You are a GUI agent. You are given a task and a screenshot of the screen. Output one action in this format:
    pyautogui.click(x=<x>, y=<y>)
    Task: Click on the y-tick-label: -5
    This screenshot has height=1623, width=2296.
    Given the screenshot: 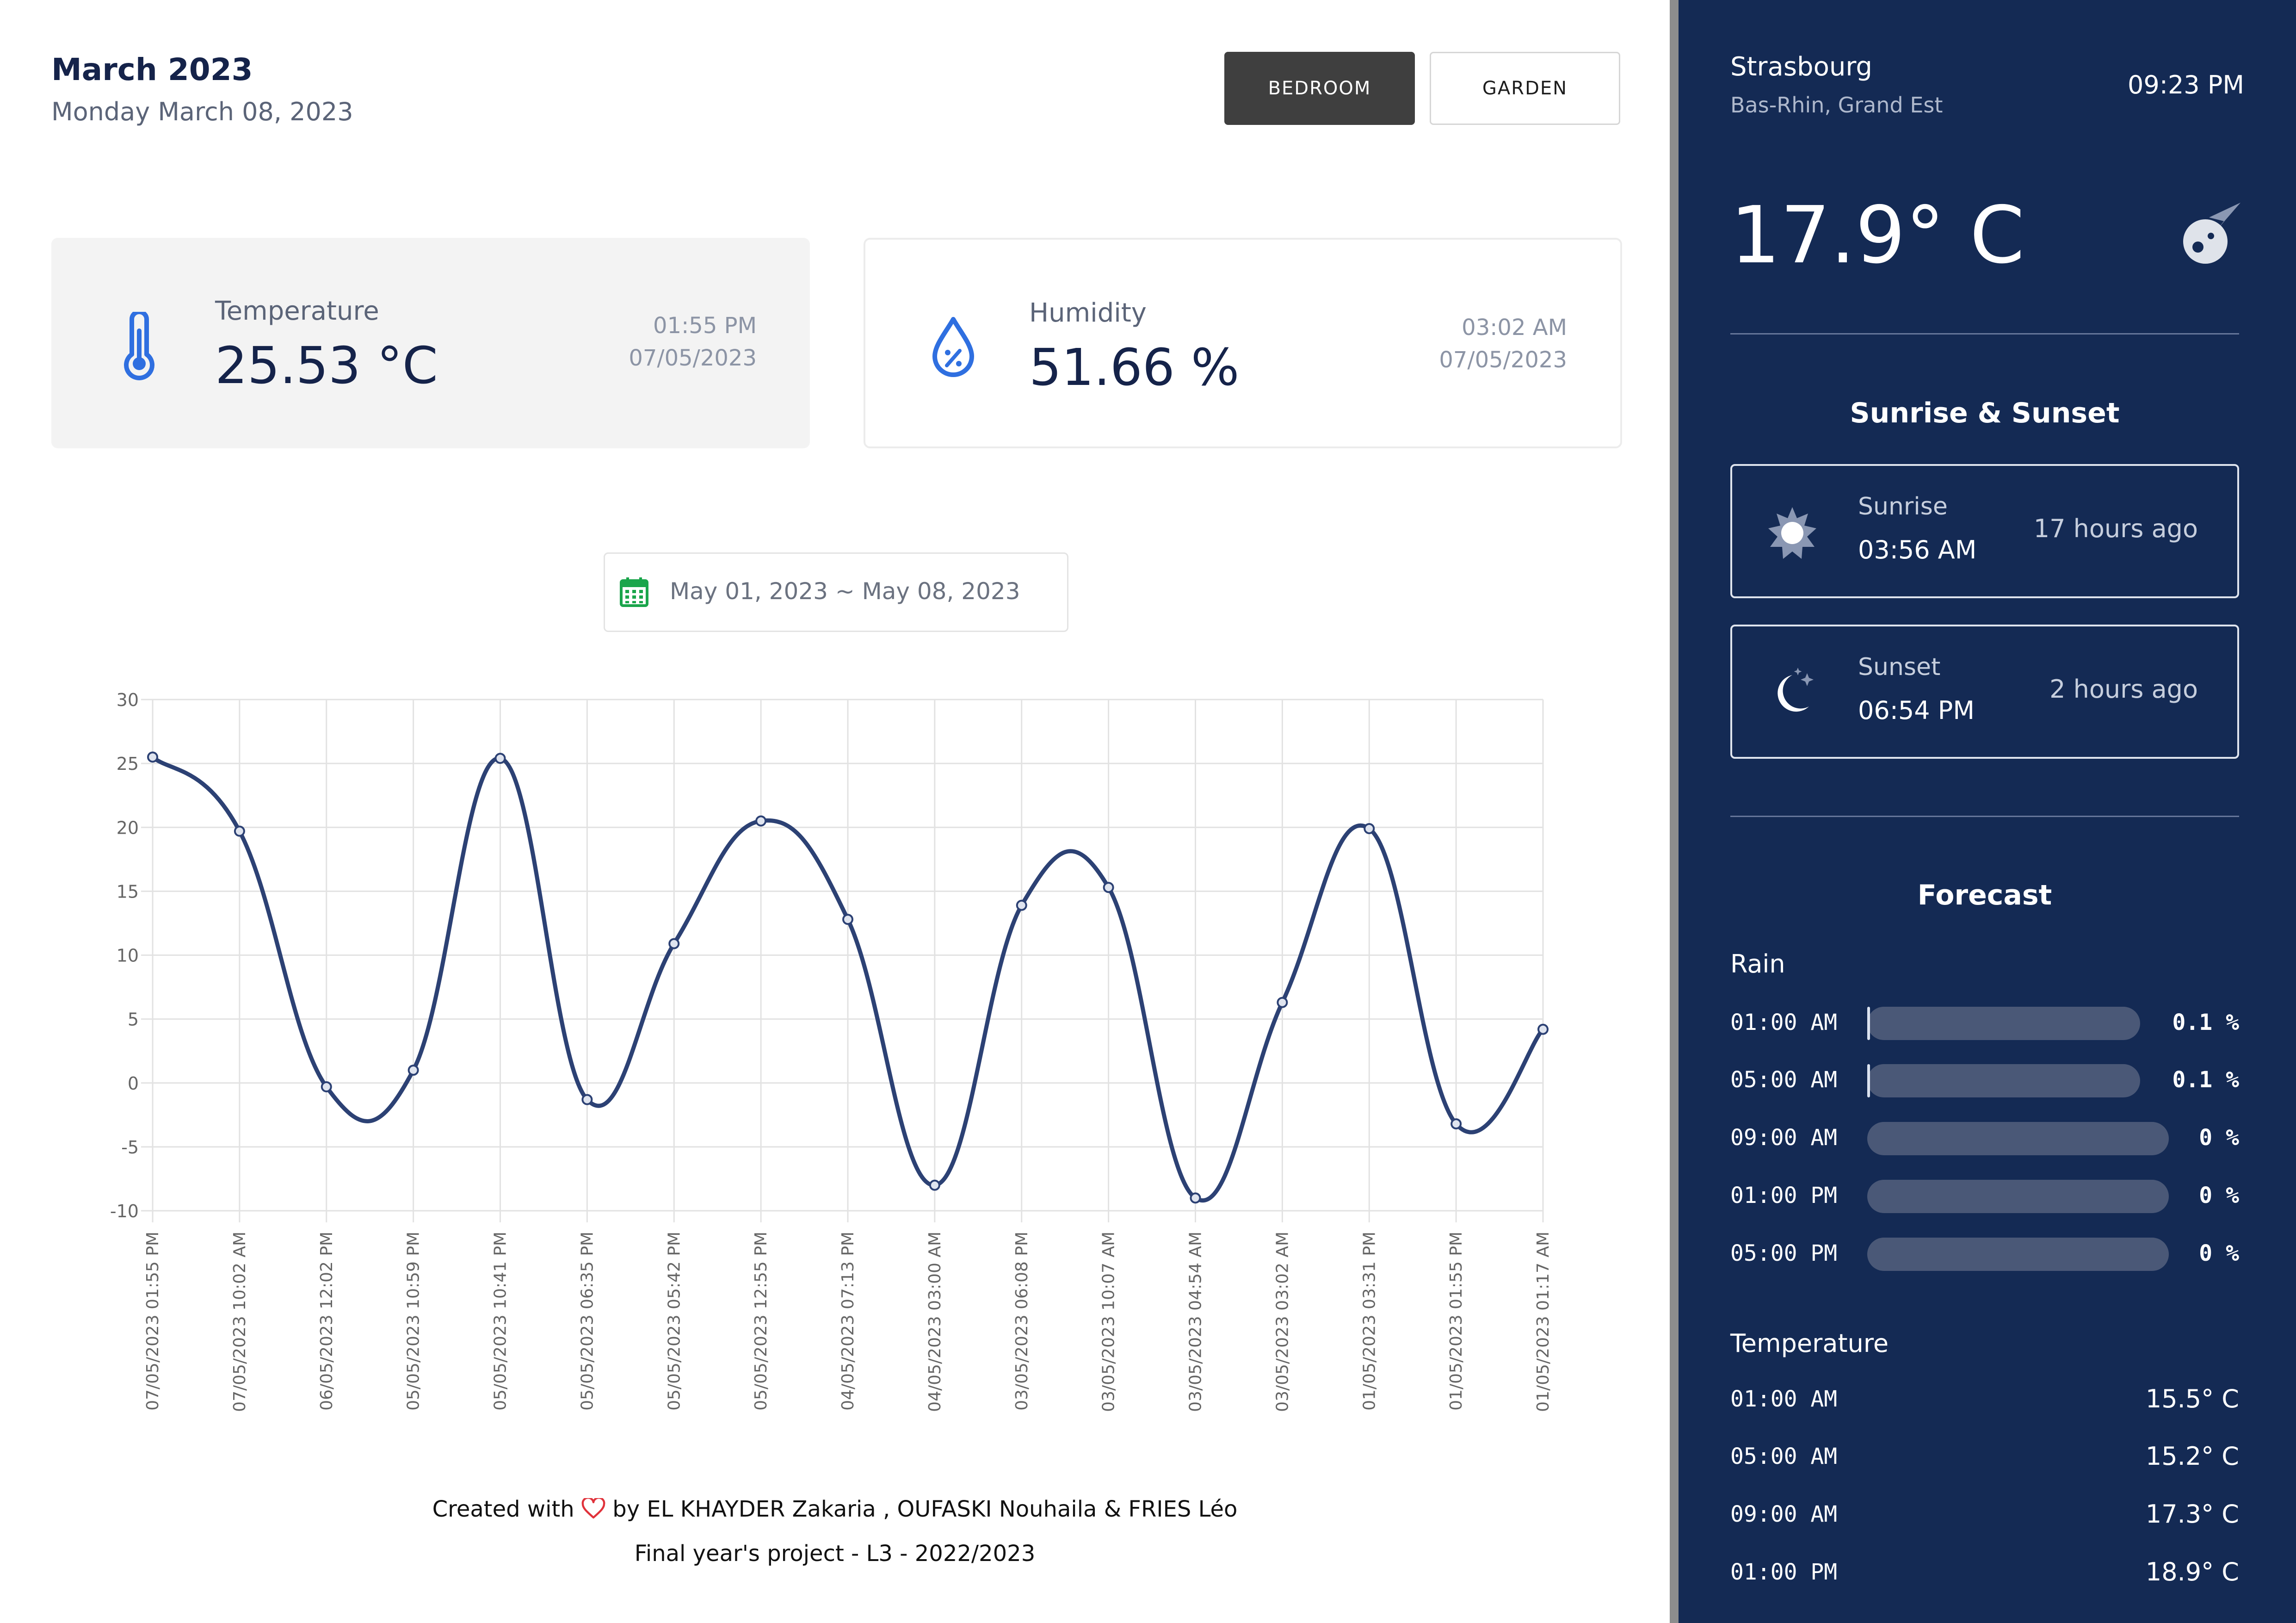 What is the action you would take?
    pyautogui.click(x=130, y=1147)
    